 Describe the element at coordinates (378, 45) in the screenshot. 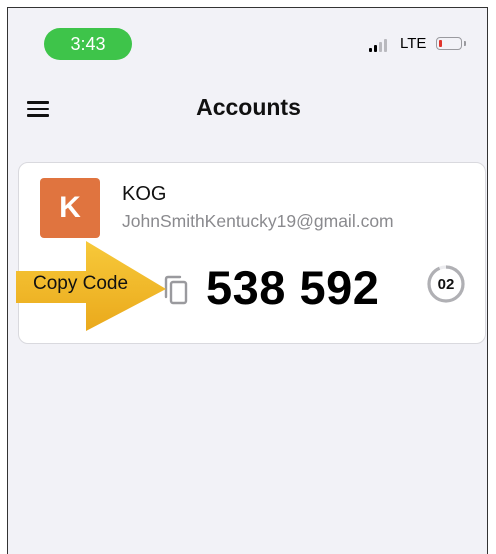

I see `signal-icon` at that location.